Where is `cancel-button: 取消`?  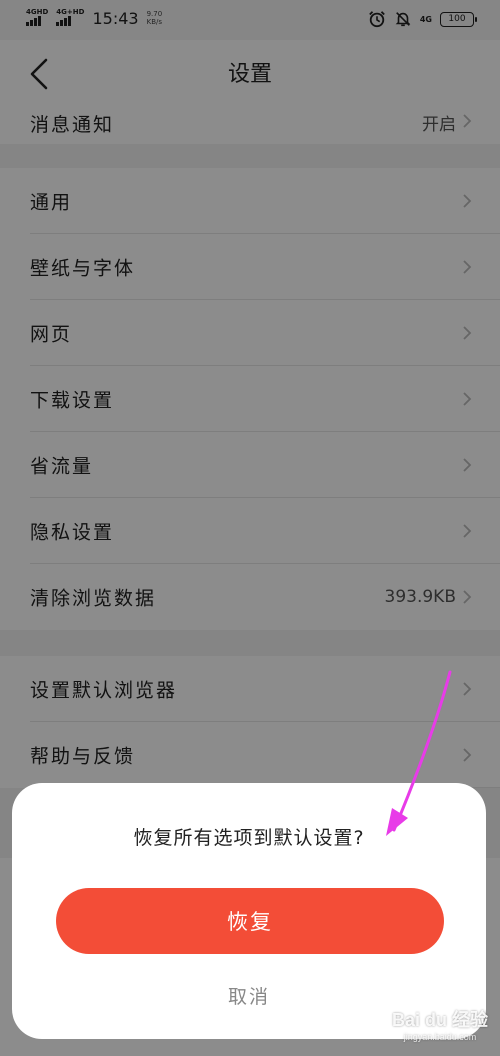
cancel-button: 取消 is located at coordinates (249, 995).